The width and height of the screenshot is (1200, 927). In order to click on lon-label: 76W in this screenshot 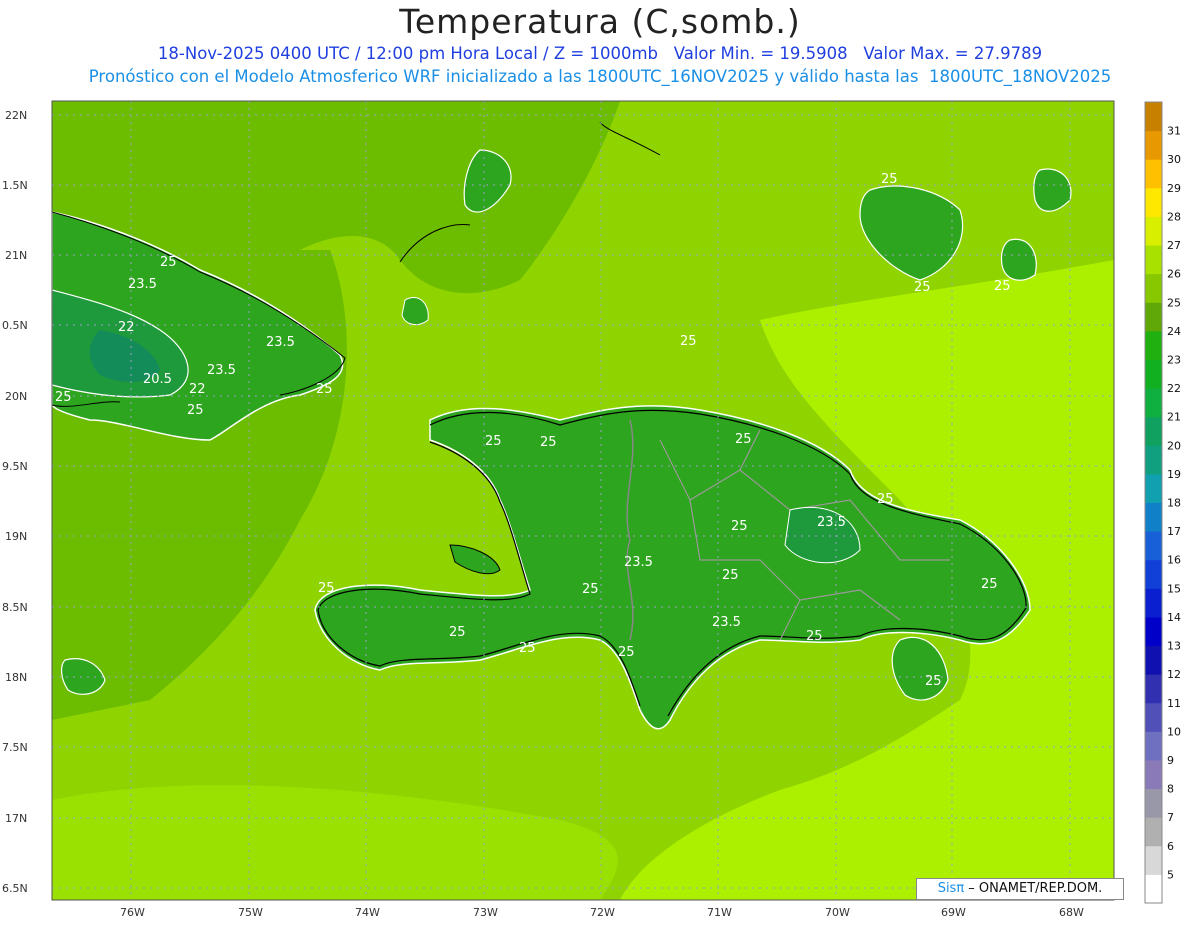, I will do `click(132, 912)`.